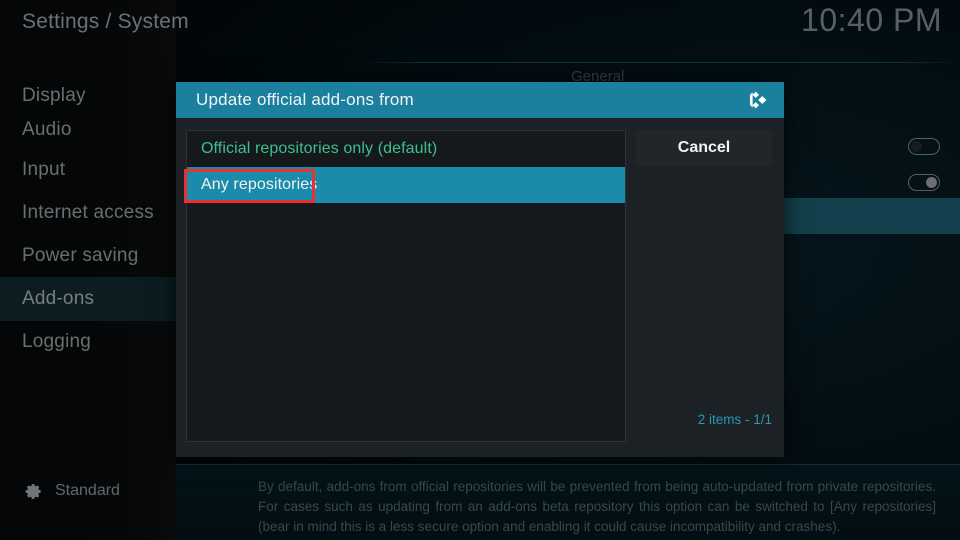 The image size is (960, 540). What do you see at coordinates (734, 419) in the screenshot?
I see `item-count-label: 2 items - 1/1` at bounding box center [734, 419].